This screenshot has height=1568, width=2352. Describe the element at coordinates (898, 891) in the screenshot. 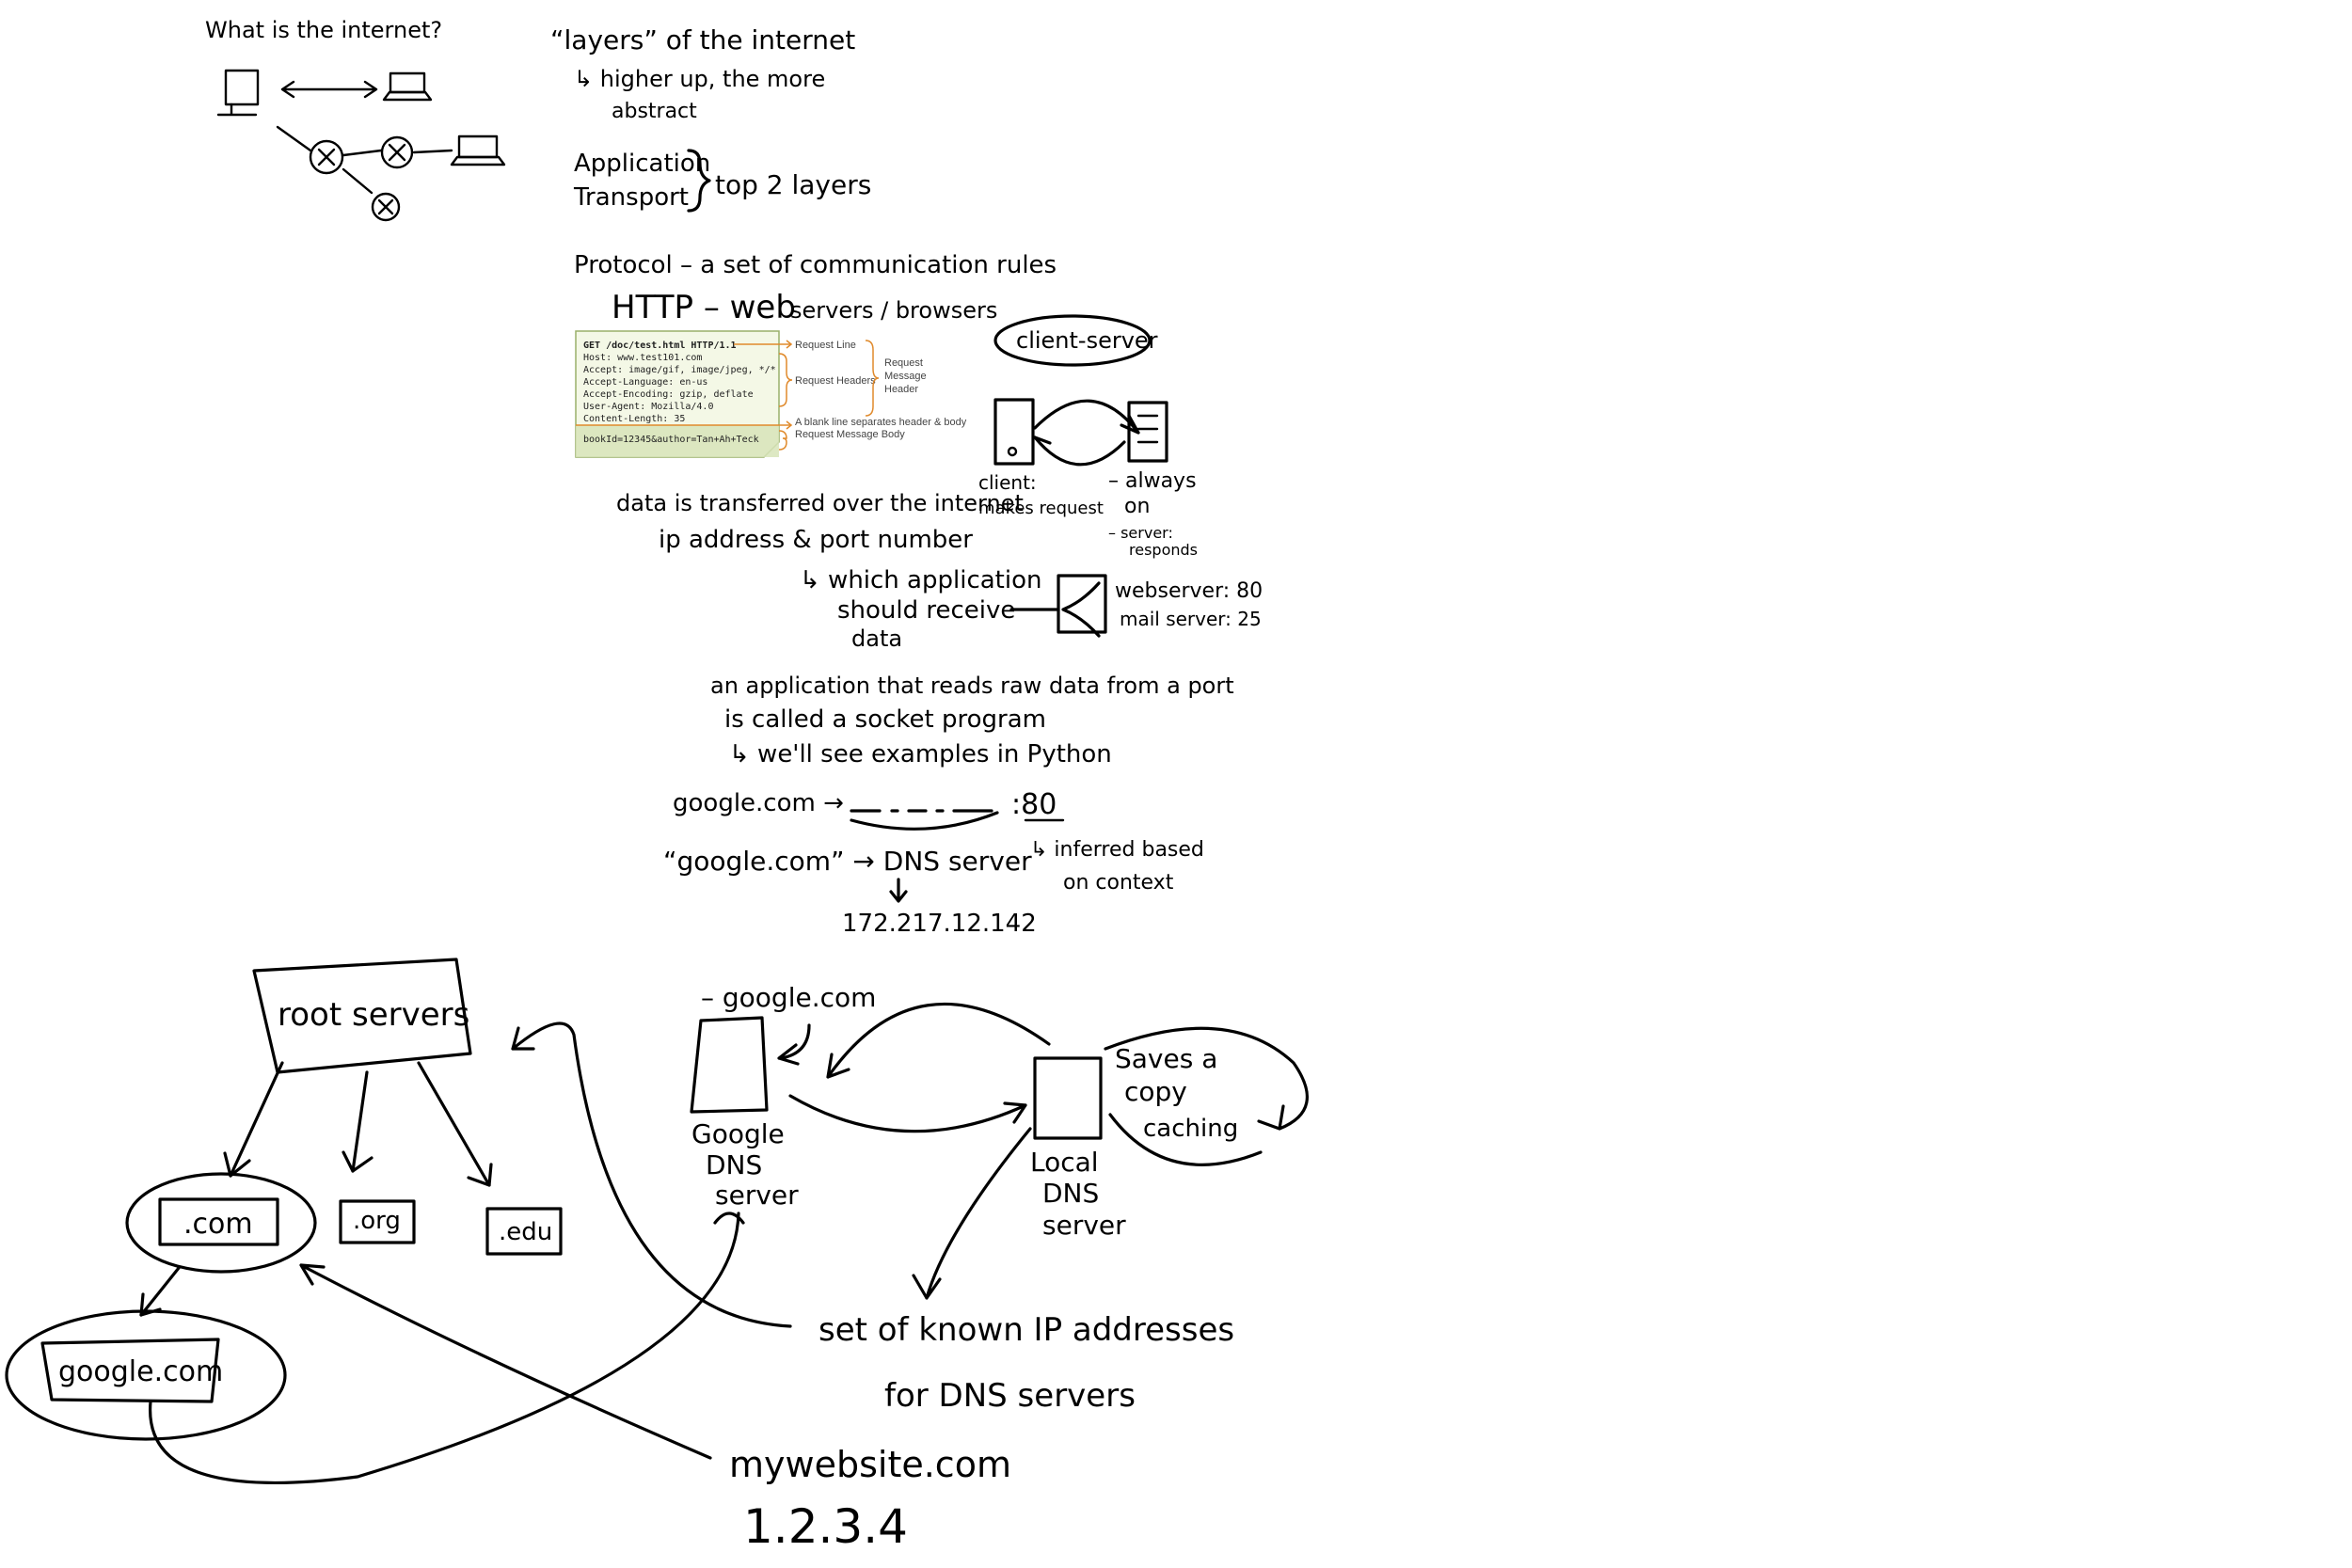

I see `down-arrow` at that location.